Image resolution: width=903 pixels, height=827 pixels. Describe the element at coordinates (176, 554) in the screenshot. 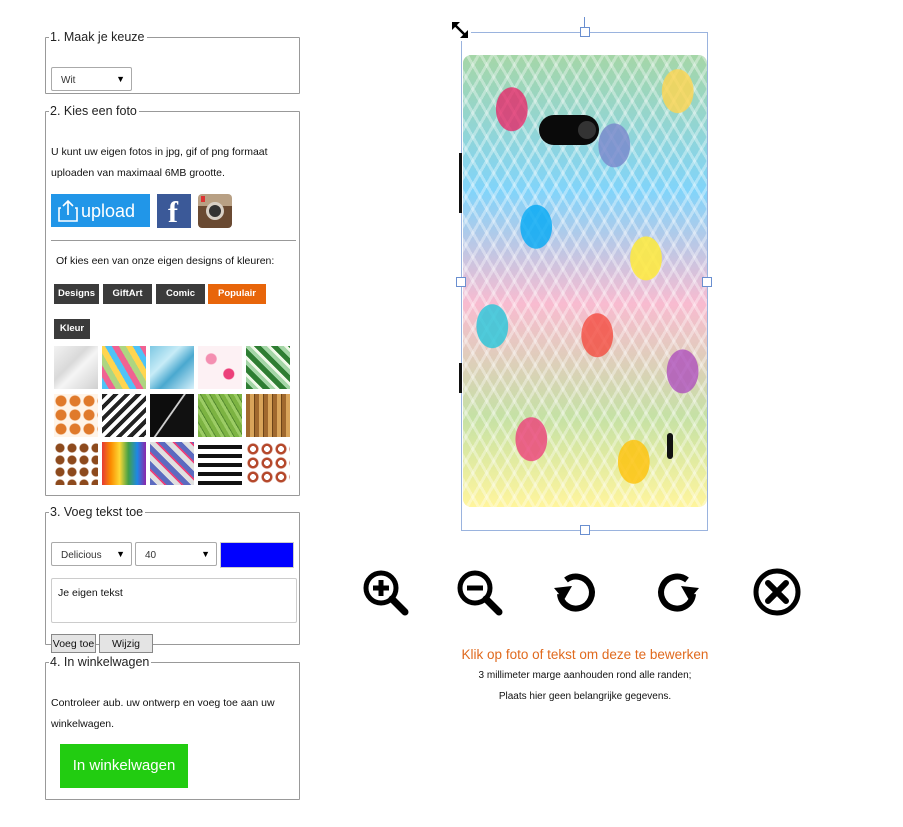

I see `size-select: 40 ▼` at that location.